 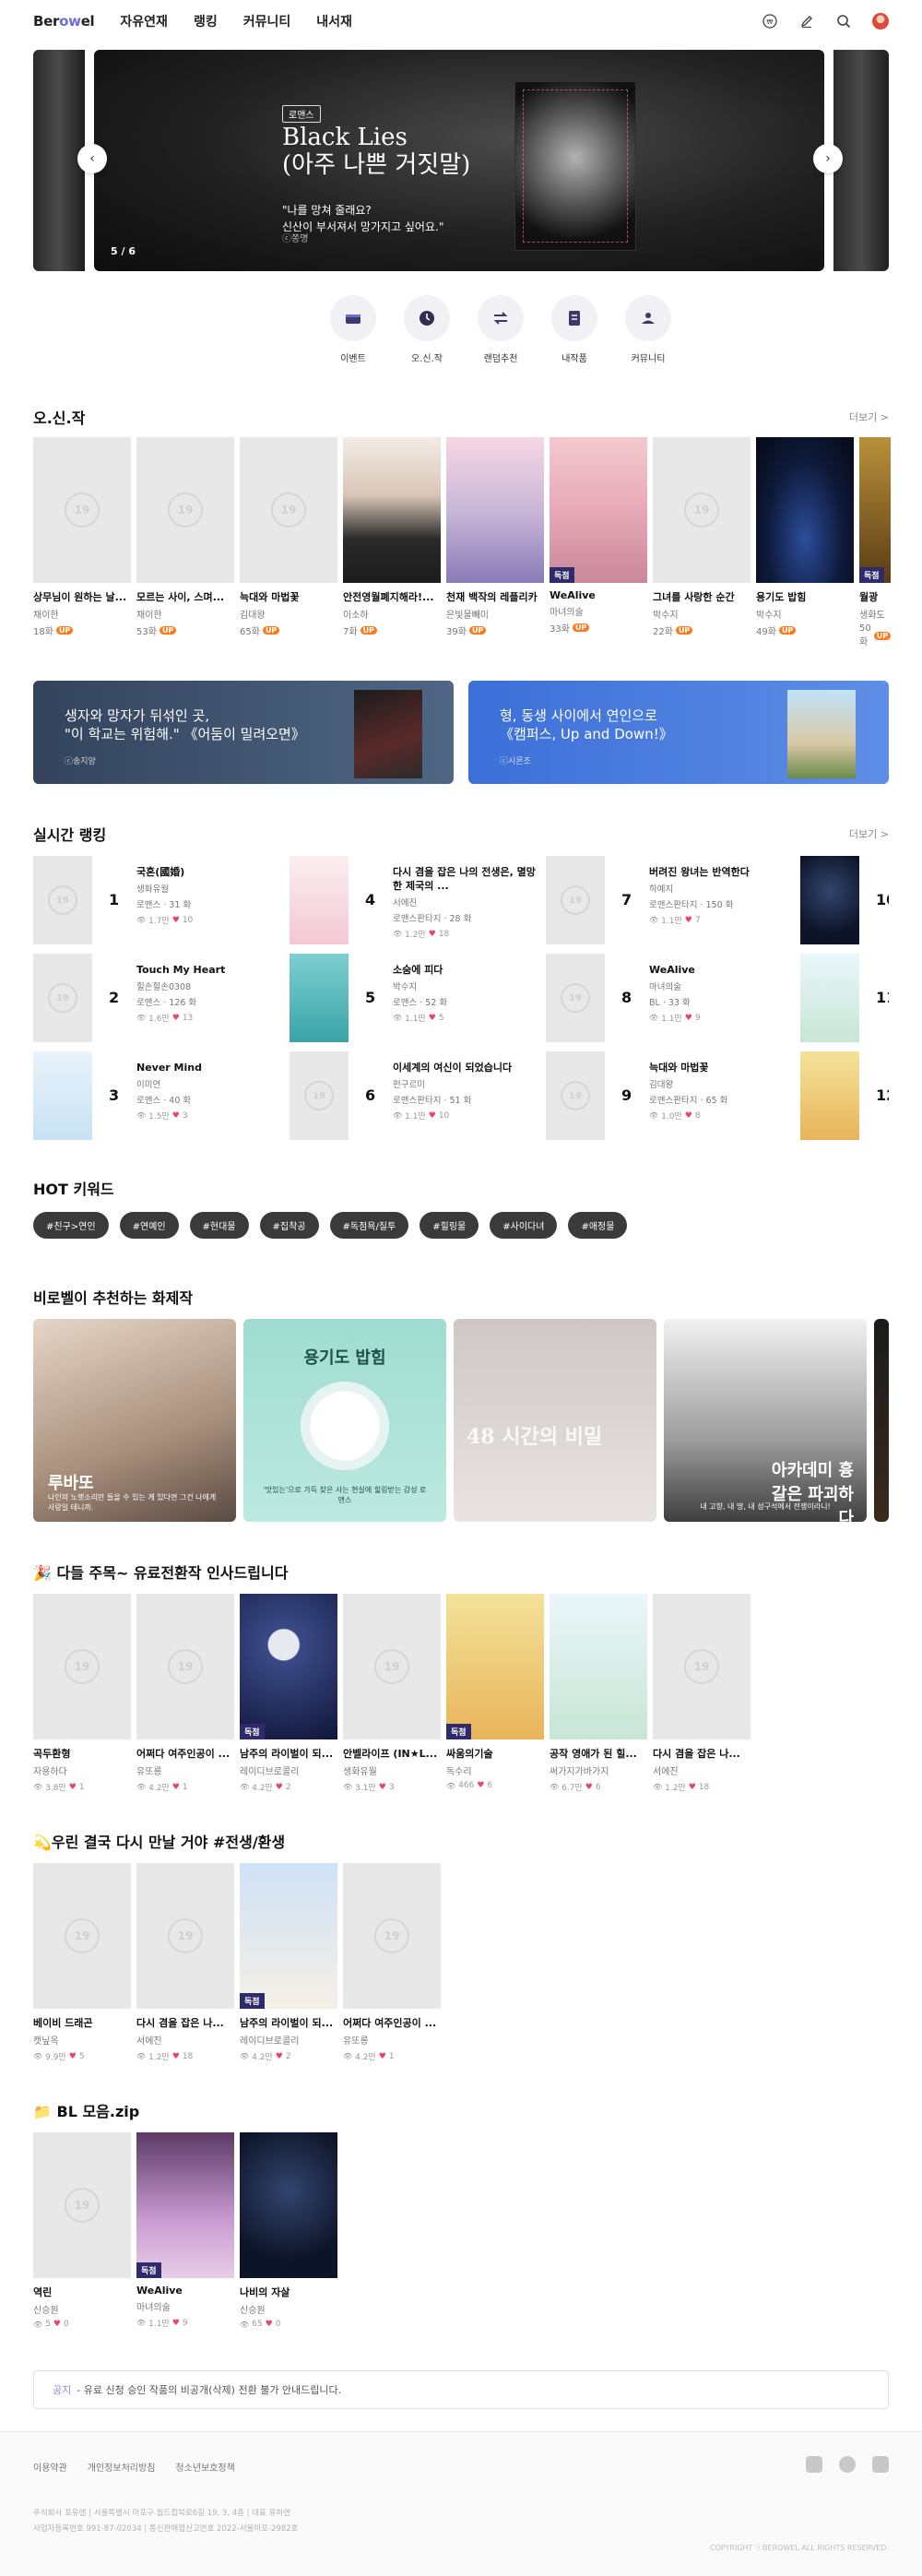 I want to click on new-work-card: 독점 WeAlive 마녀의술 33화 UP, so click(x=599, y=536).